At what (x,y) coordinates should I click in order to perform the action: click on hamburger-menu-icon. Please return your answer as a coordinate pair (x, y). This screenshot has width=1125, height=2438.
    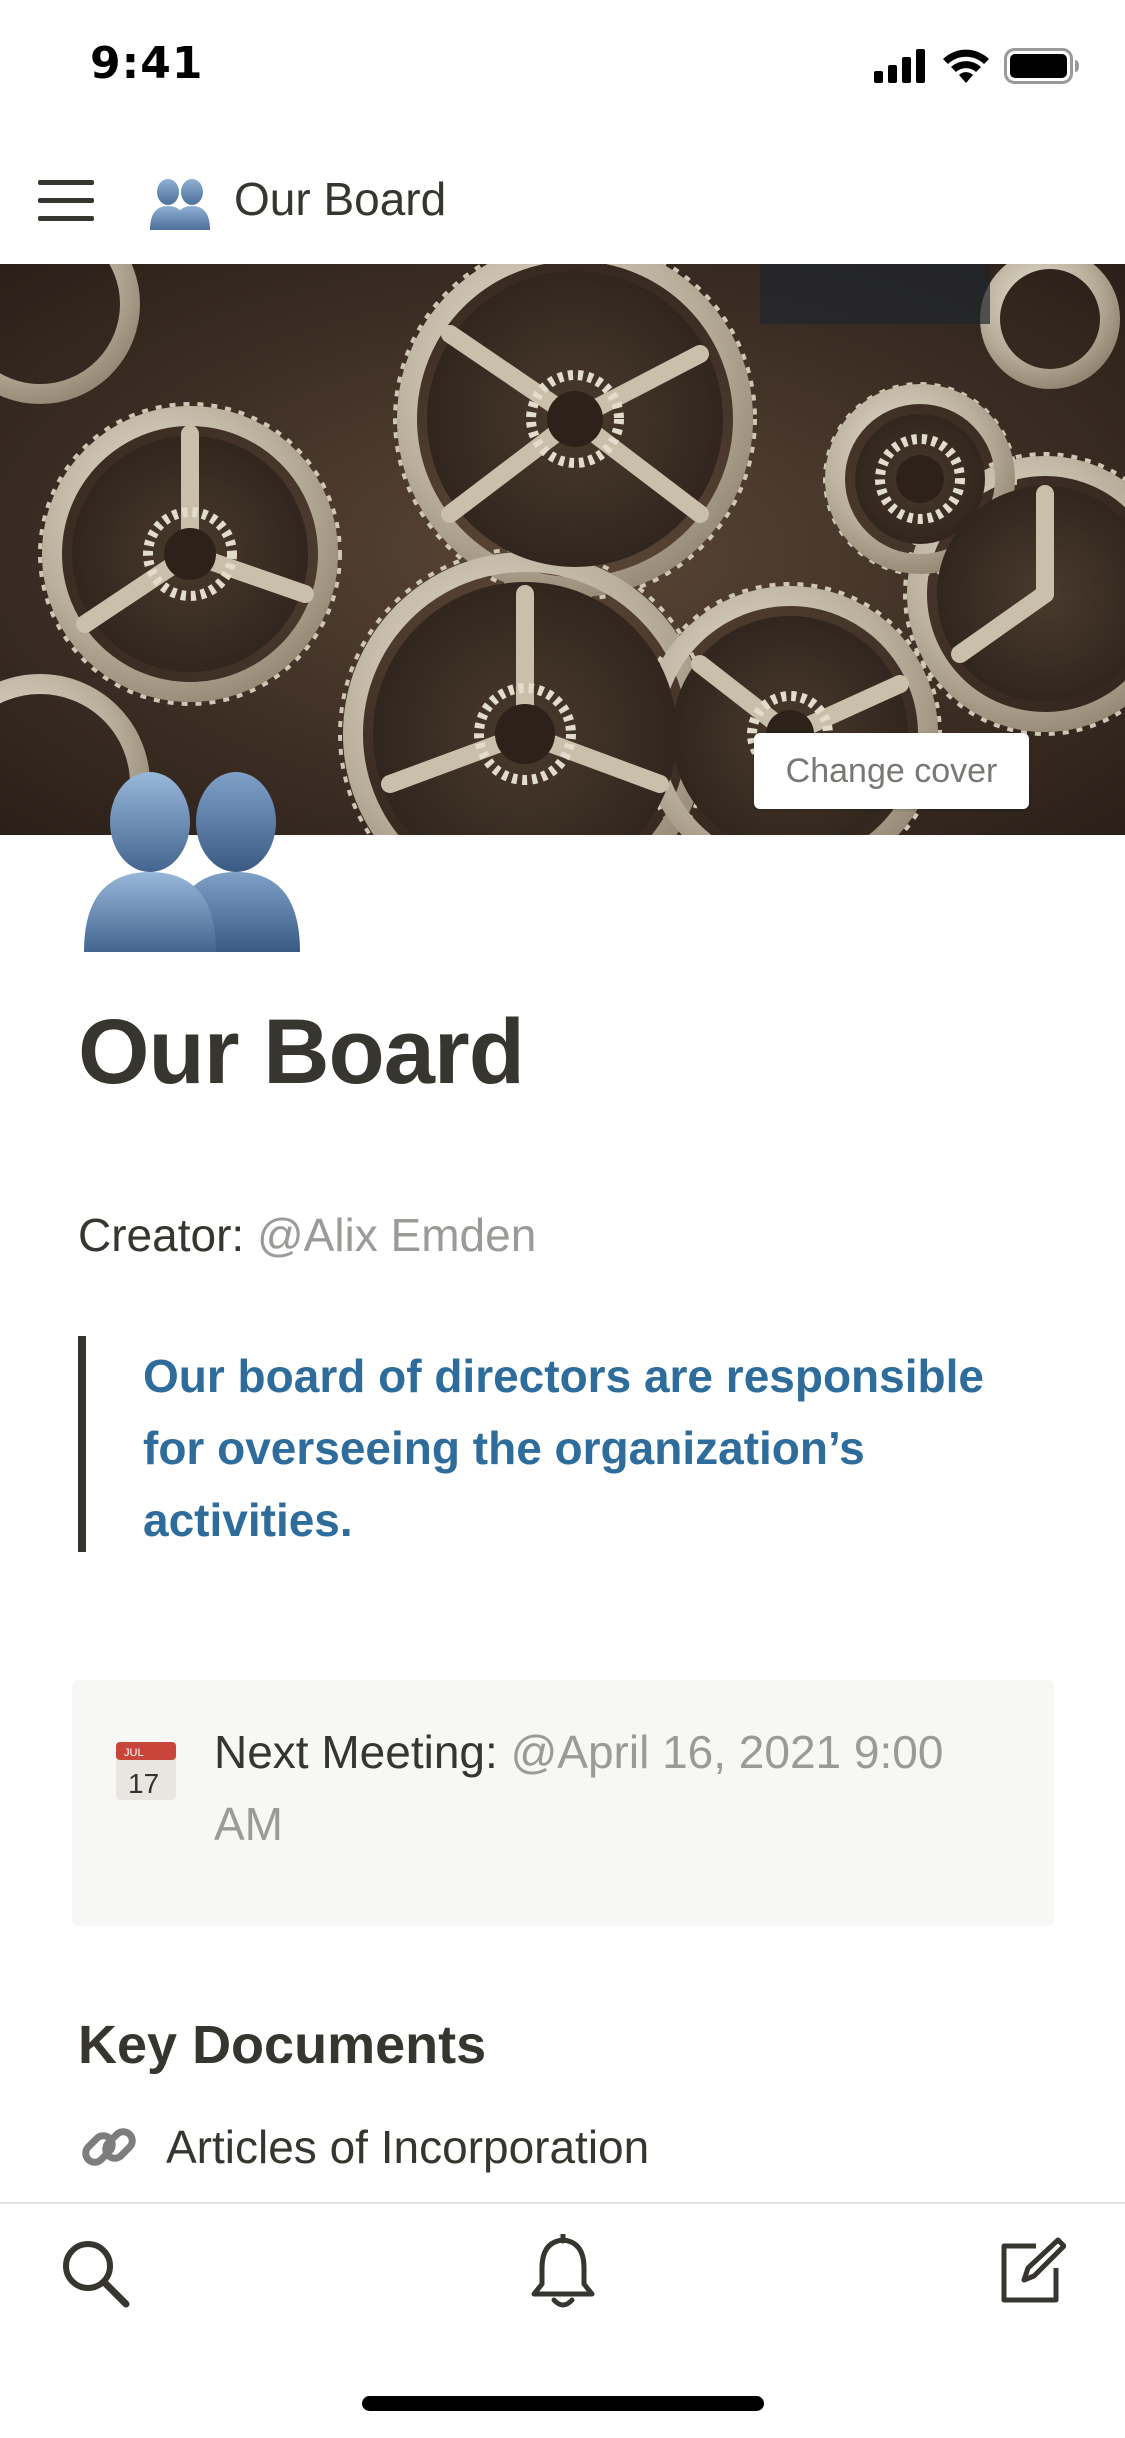
    Looking at the image, I should click on (66, 201).